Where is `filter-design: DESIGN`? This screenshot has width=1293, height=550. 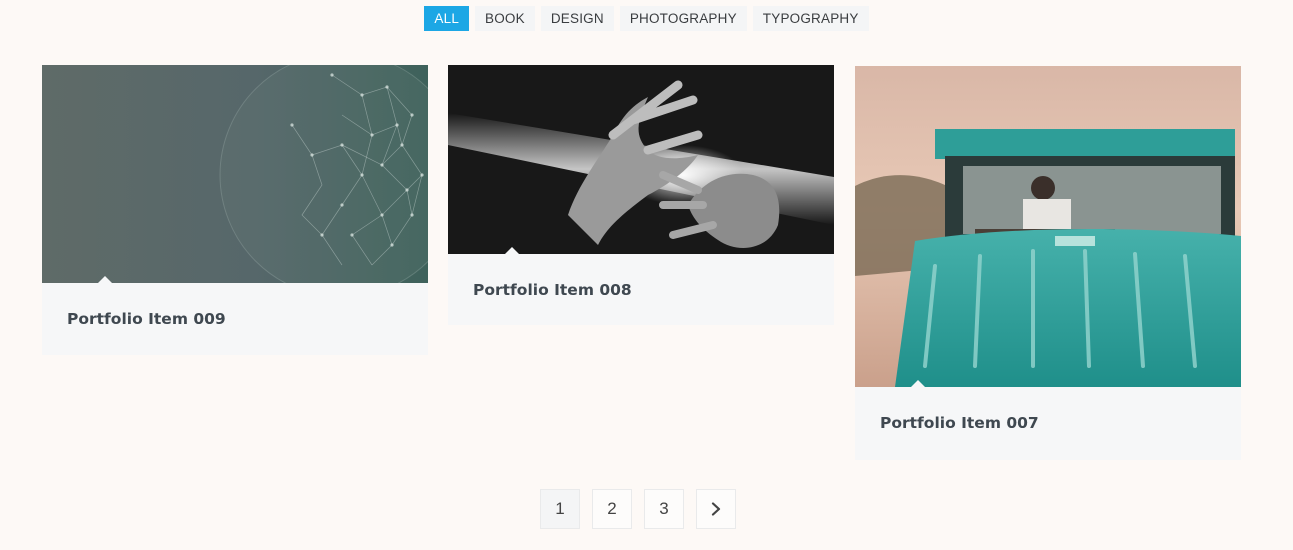
filter-design: DESIGN is located at coordinates (577, 18).